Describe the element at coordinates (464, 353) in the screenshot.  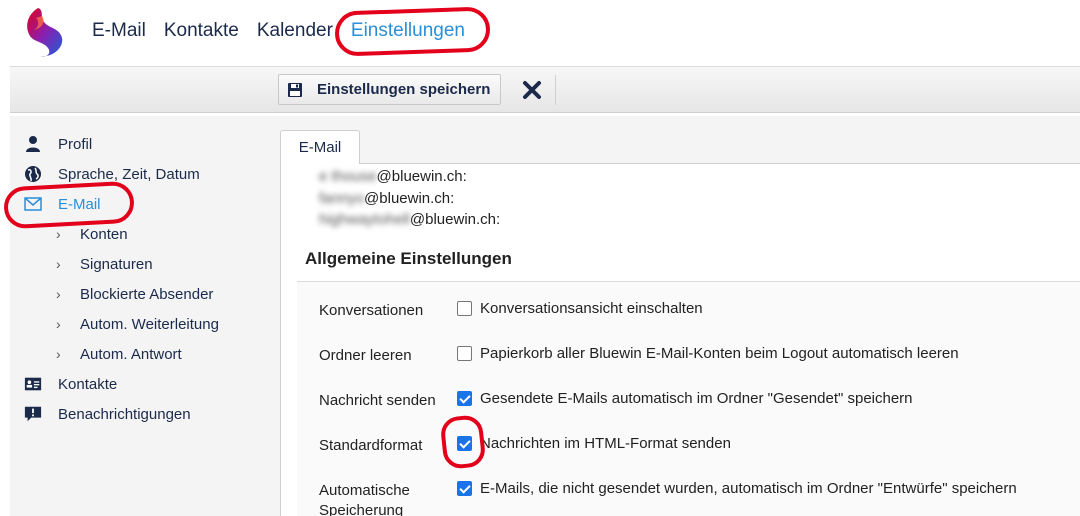
I see `checkbox-ordner-leeren` at that location.